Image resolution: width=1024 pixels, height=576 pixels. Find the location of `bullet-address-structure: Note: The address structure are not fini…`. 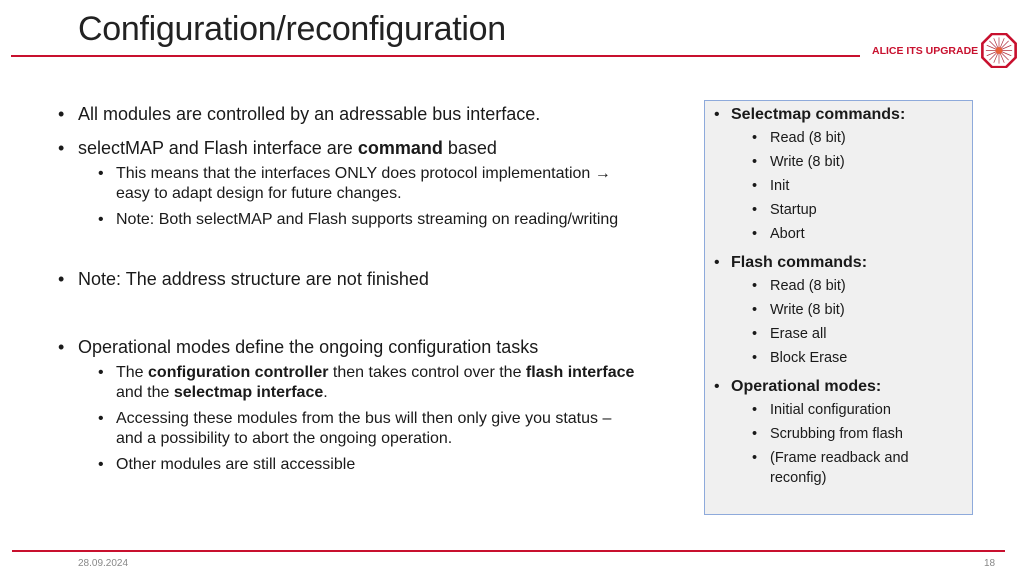

bullet-address-structure: Note: The address structure are not fini… is located at coordinates (373, 279).